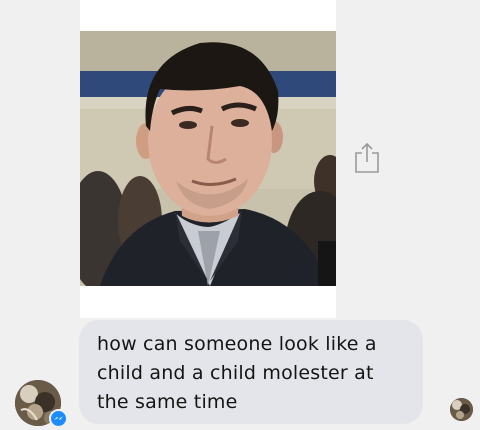 This screenshot has height=430, width=480. Describe the element at coordinates (237, 344) in the screenshot. I see `message-line: how can someone look like a` at that location.